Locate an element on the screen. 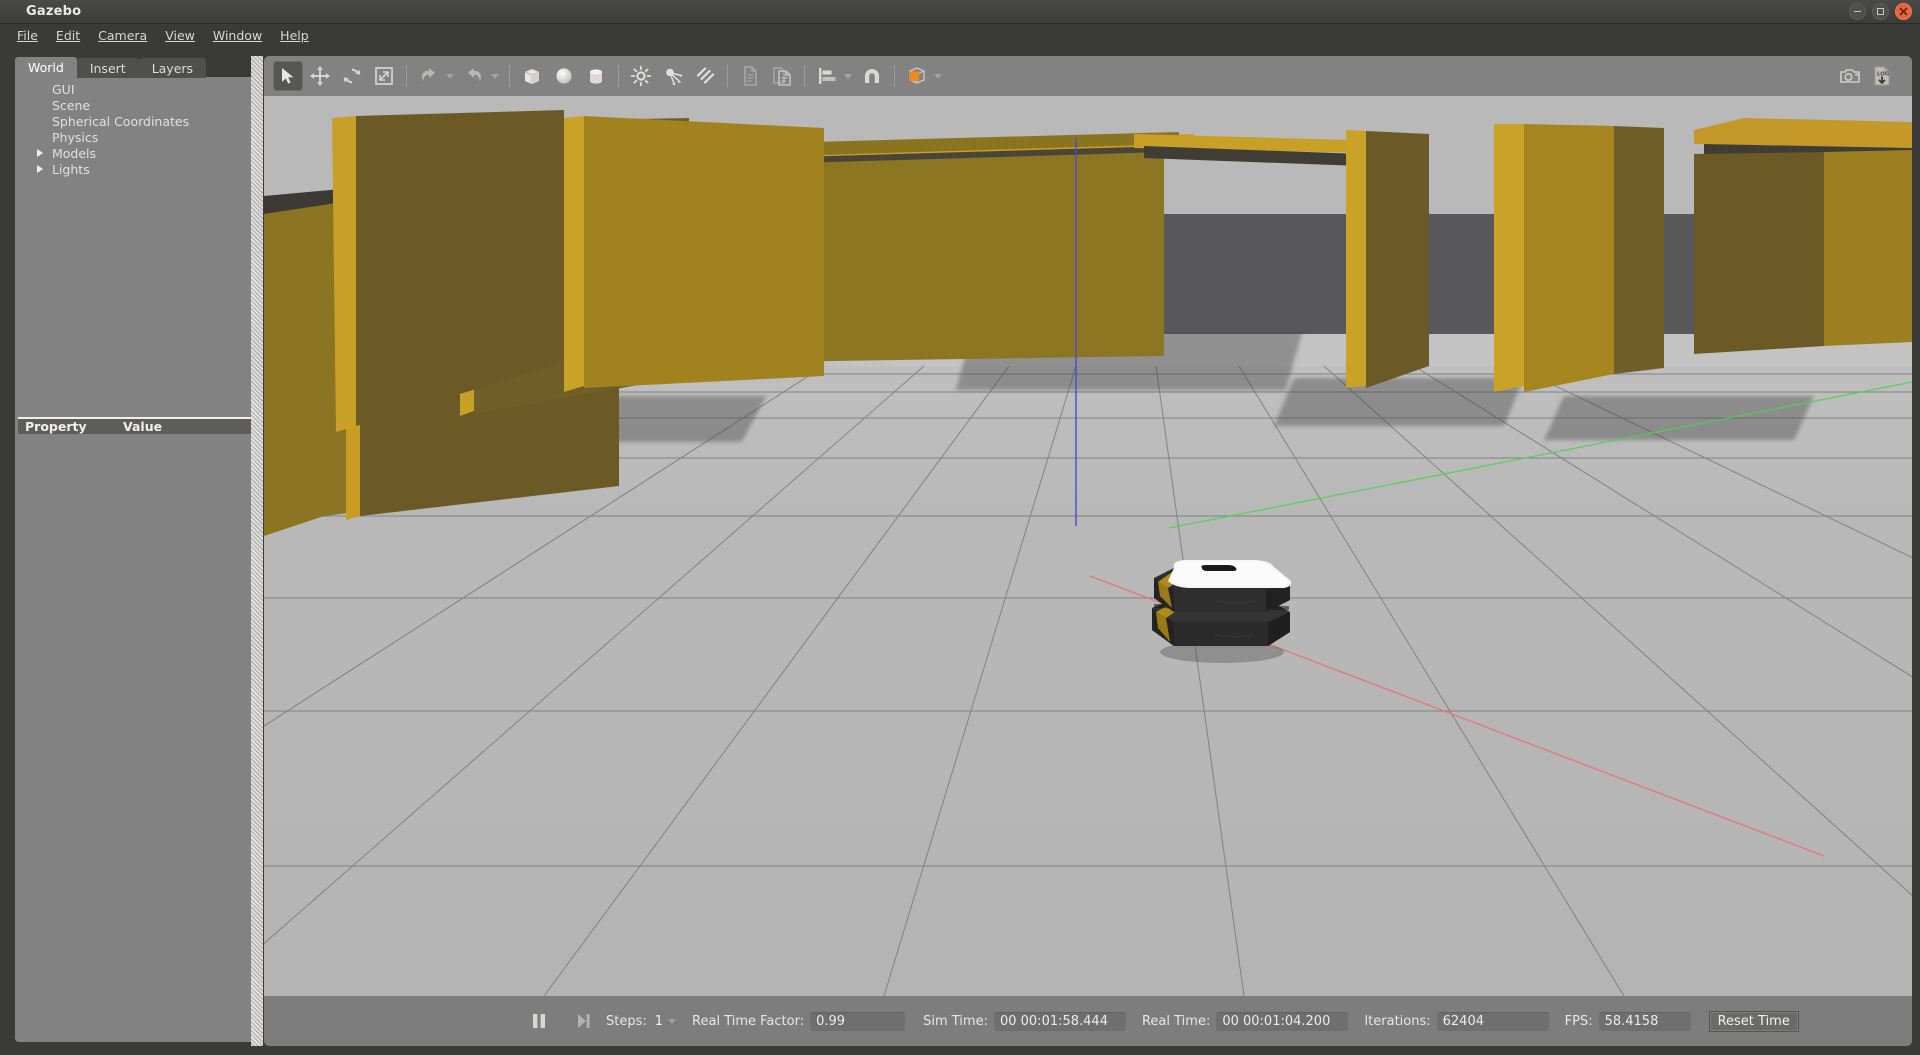 This screenshot has height=1055, width=1920. window-controls is located at coordinates (1880, 11).